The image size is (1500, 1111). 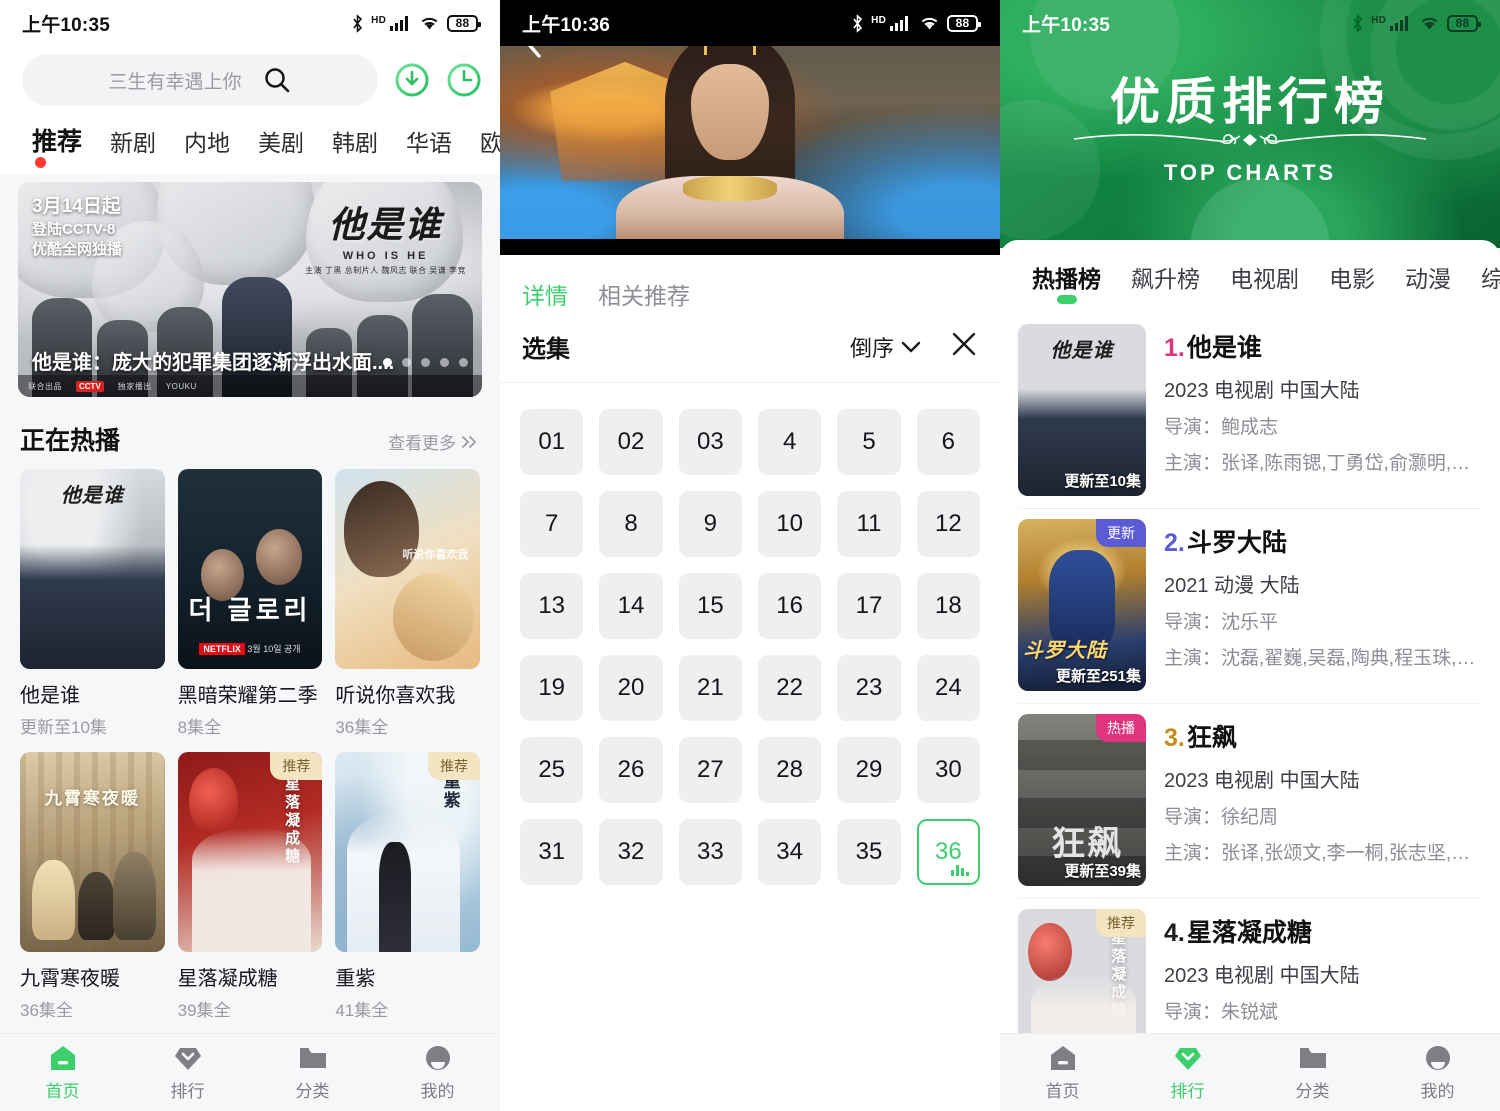 What do you see at coordinates (1483, 282) in the screenshot?
I see `rank-tab-variety: 综艺` at bounding box center [1483, 282].